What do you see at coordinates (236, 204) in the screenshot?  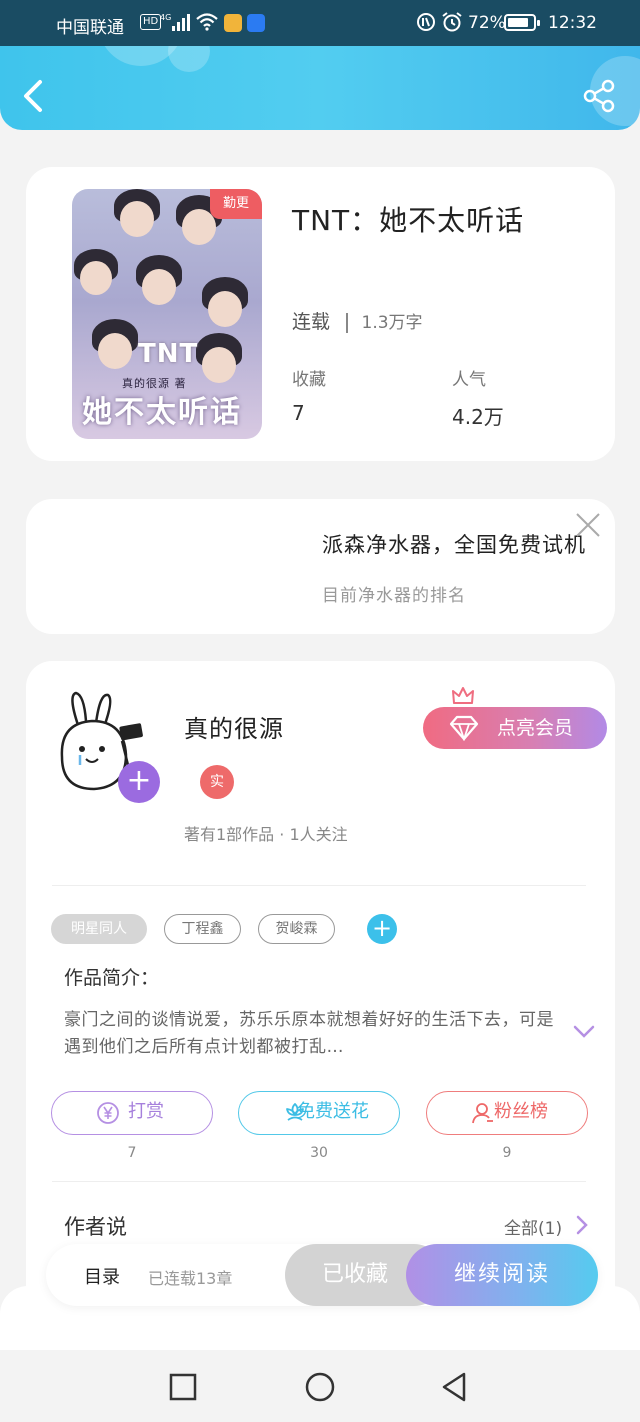 I see `update-badge: 勤更` at bounding box center [236, 204].